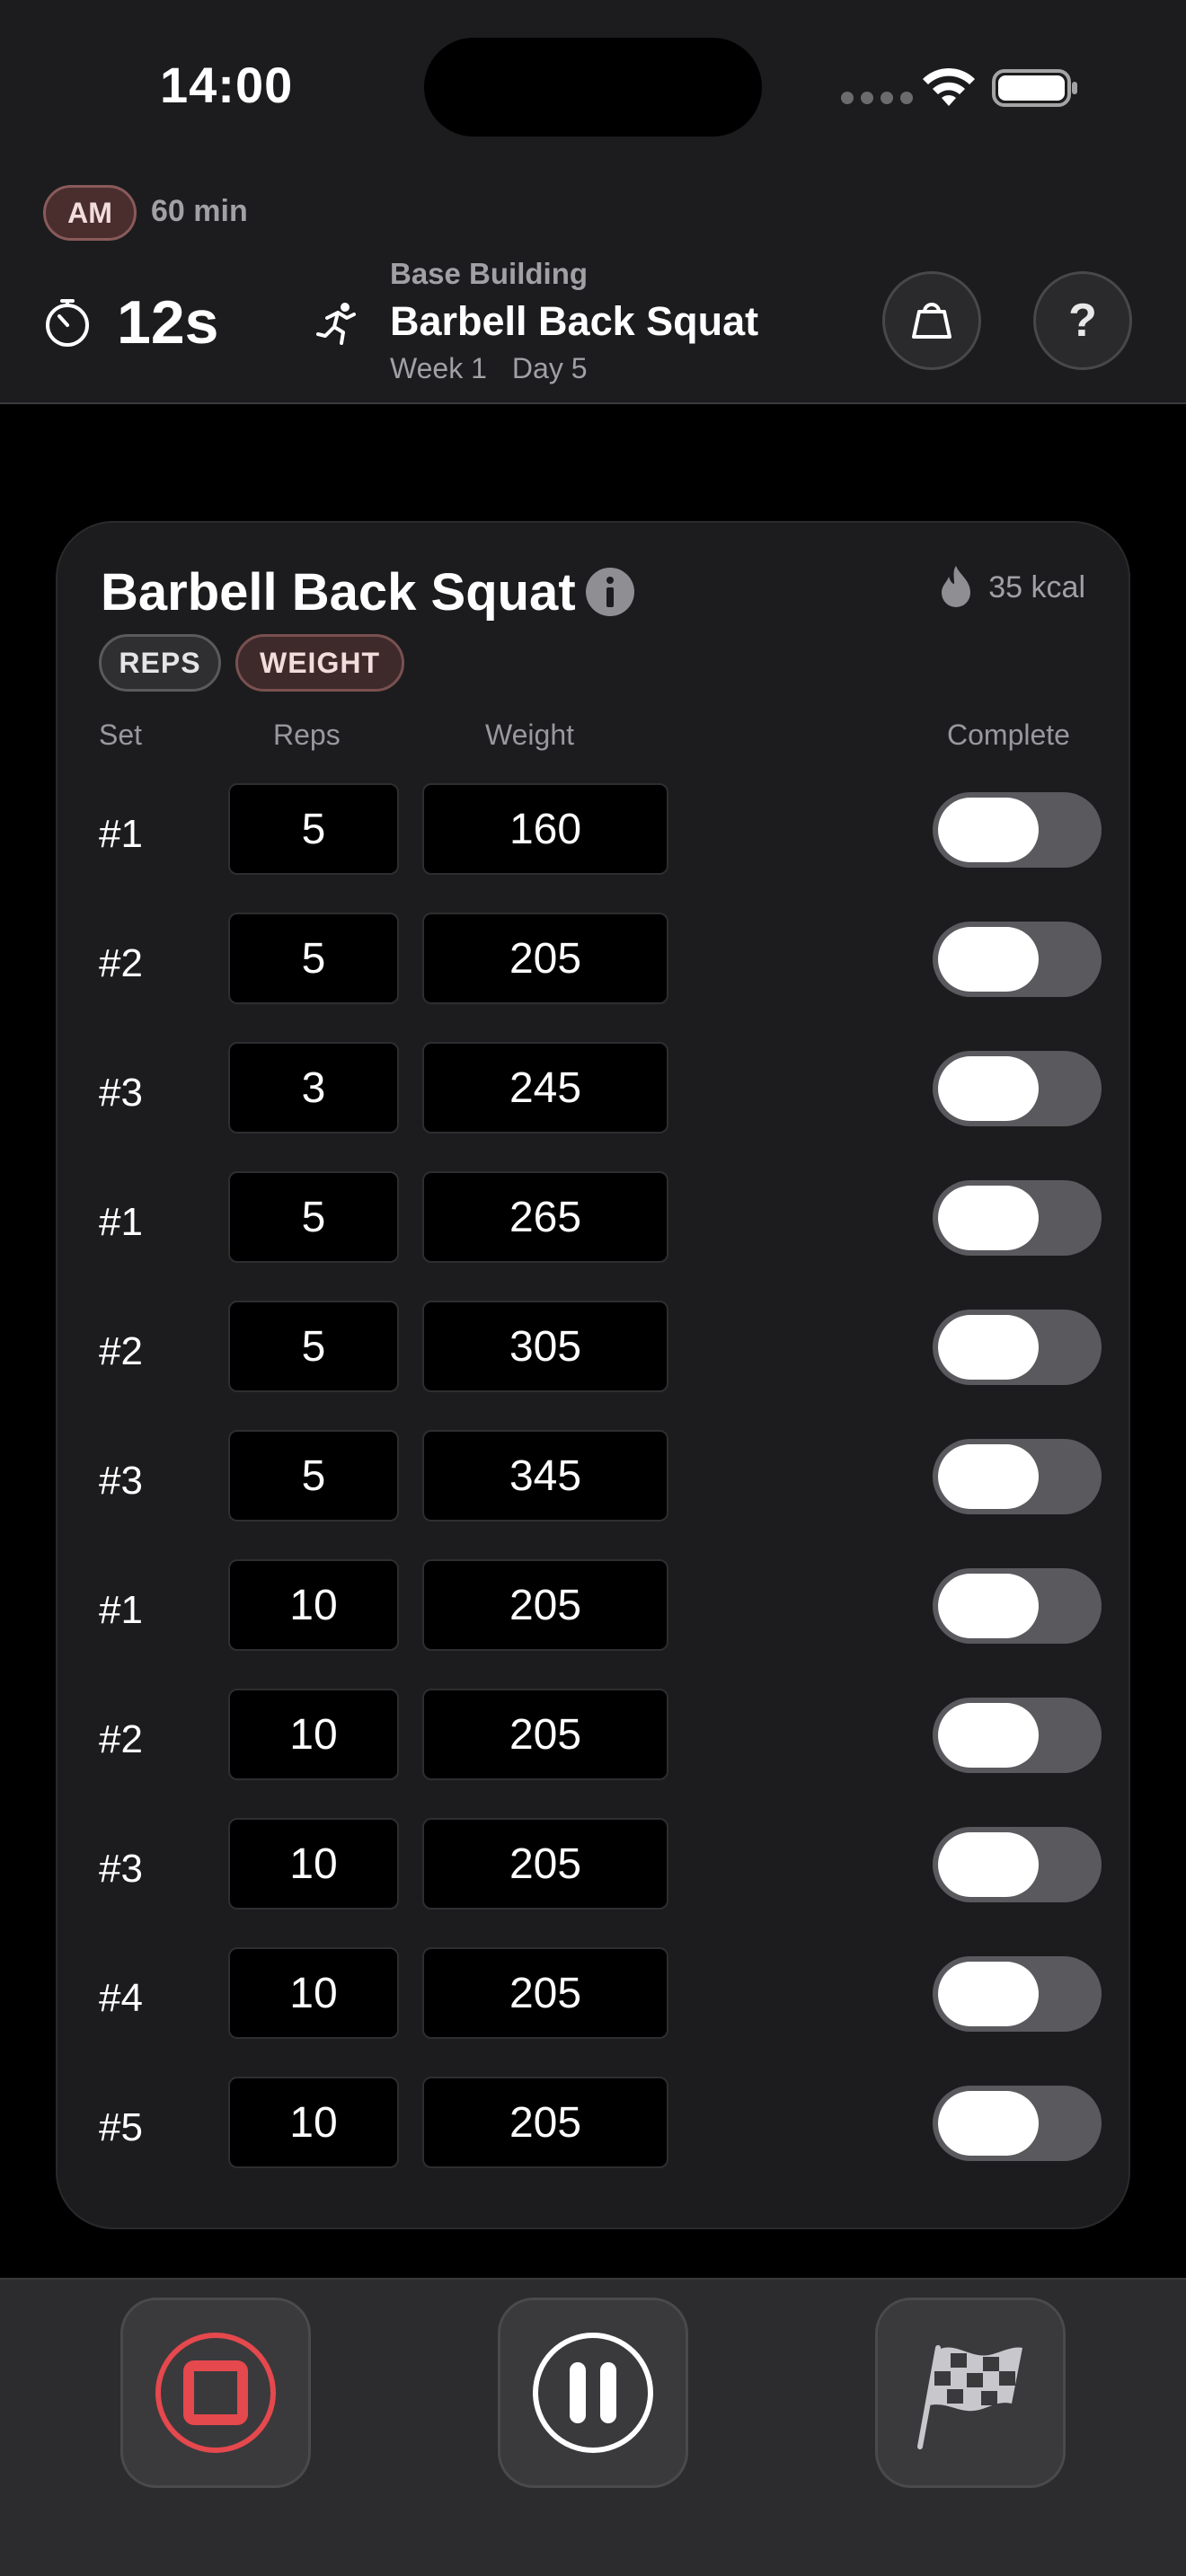 This screenshot has height=2576, width=1186. Describe the element at coordinates (545, 1217) in the screenshot. I see `weight-field: 265` at that location.